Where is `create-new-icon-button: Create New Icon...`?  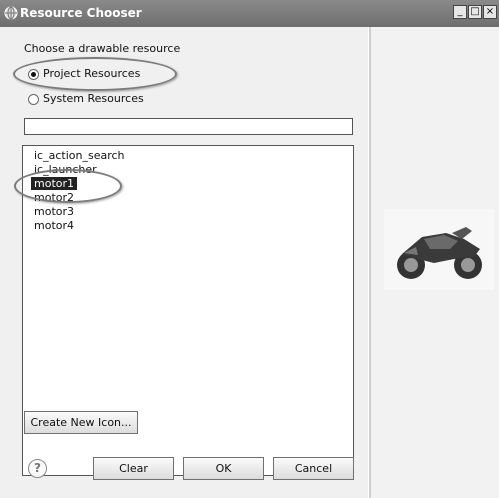
create-new-icon-button: Create New Icon... is located at coordinates (81, 422).